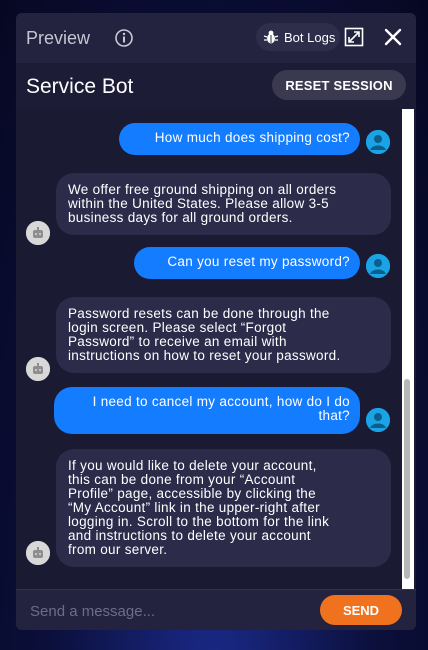  I want to click on bot-logs-label: Bot Logs, so click(310, 37).